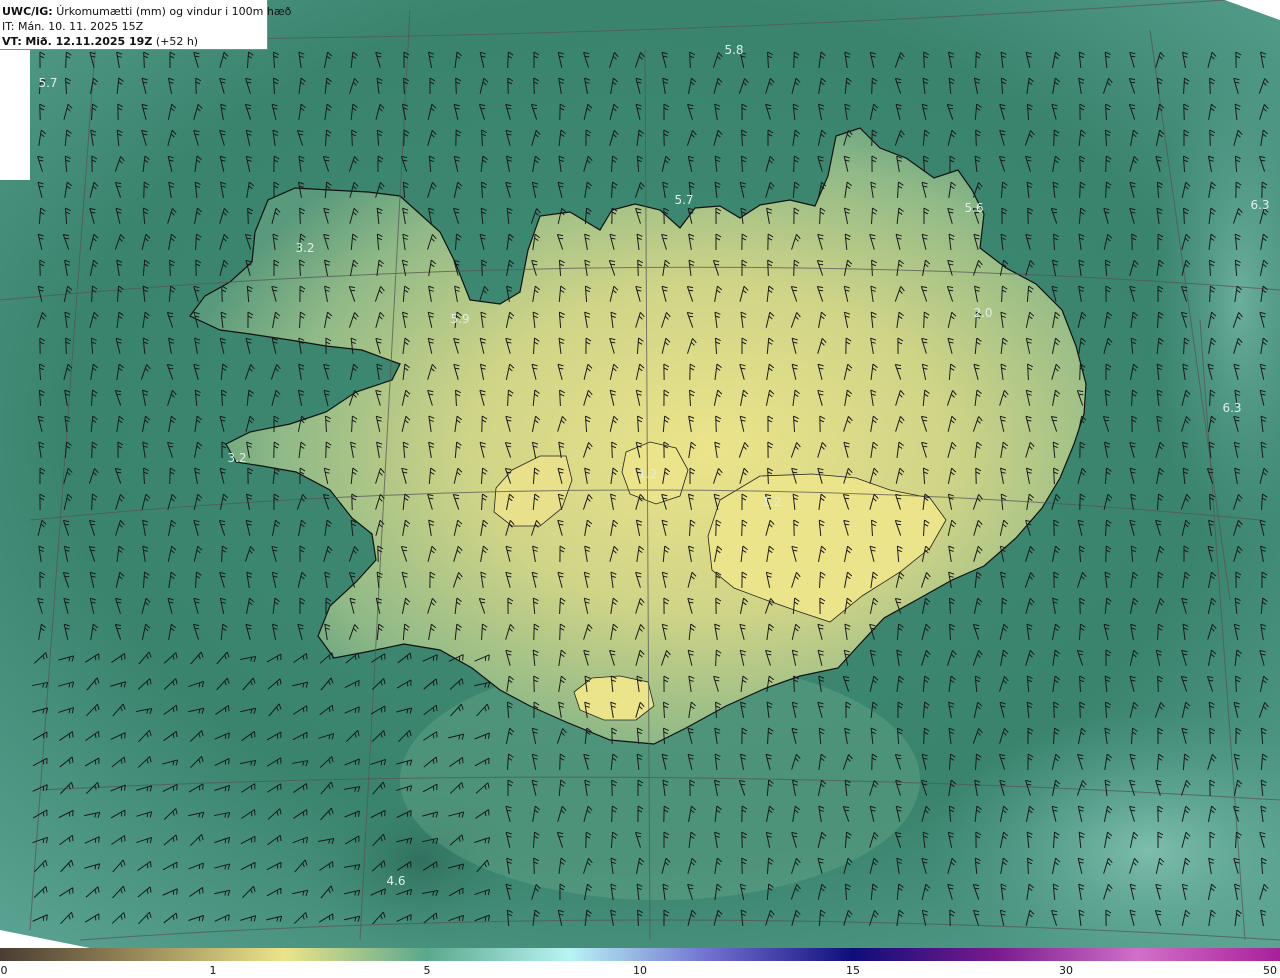  I want to click on precip-value-label: 5.8, so click(734, 50).